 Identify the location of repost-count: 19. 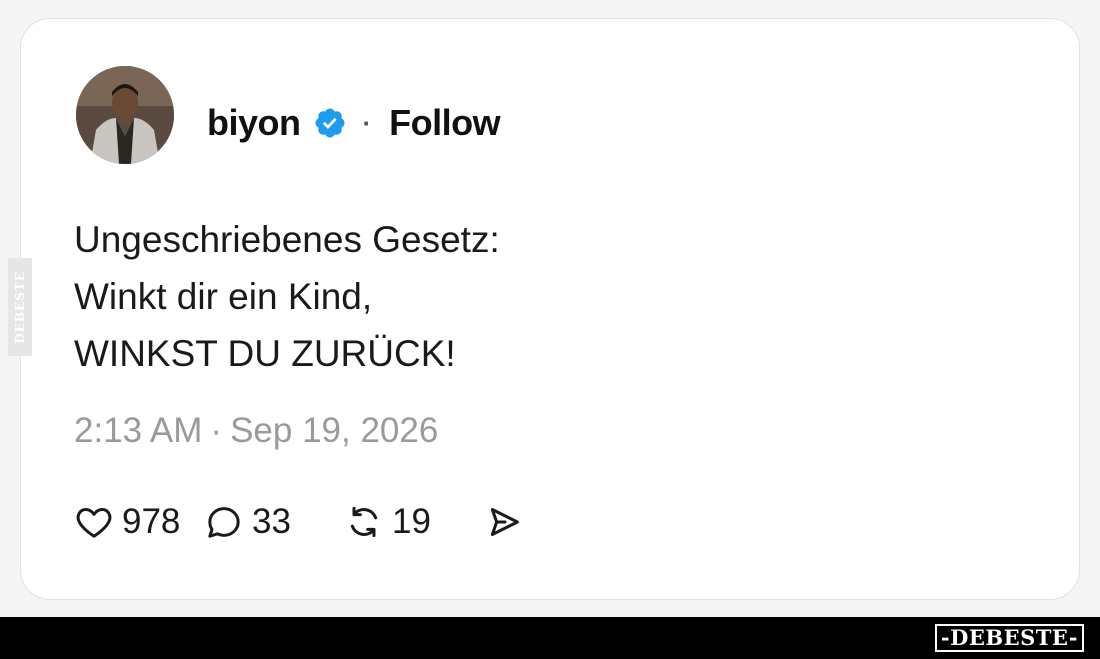
(411, 521).